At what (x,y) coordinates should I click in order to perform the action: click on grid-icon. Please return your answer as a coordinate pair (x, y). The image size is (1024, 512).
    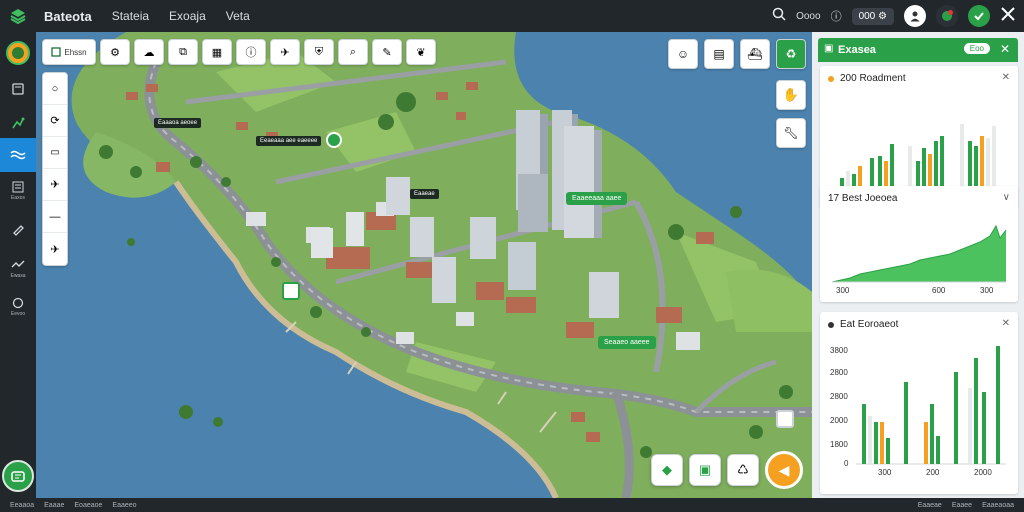
    Looking at the image, I should click on (18, 476).